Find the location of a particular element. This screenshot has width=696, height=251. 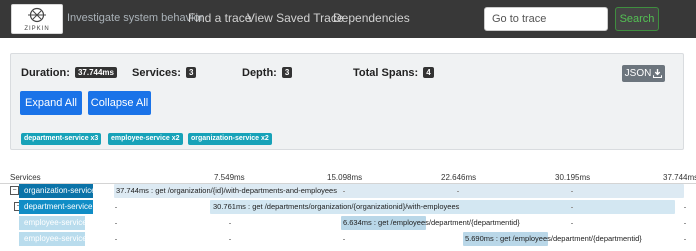

services-value: 3 is located at coordinates (191, 72).